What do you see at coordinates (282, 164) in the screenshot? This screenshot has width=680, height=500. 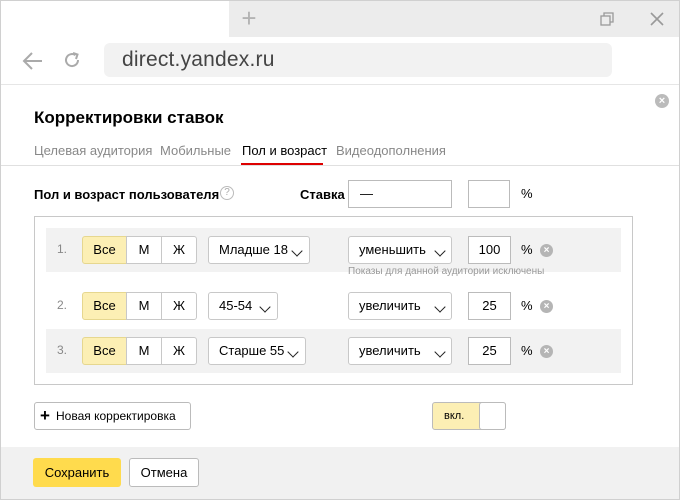 I see `active-tab-underline` at bounding box center [282, 164].